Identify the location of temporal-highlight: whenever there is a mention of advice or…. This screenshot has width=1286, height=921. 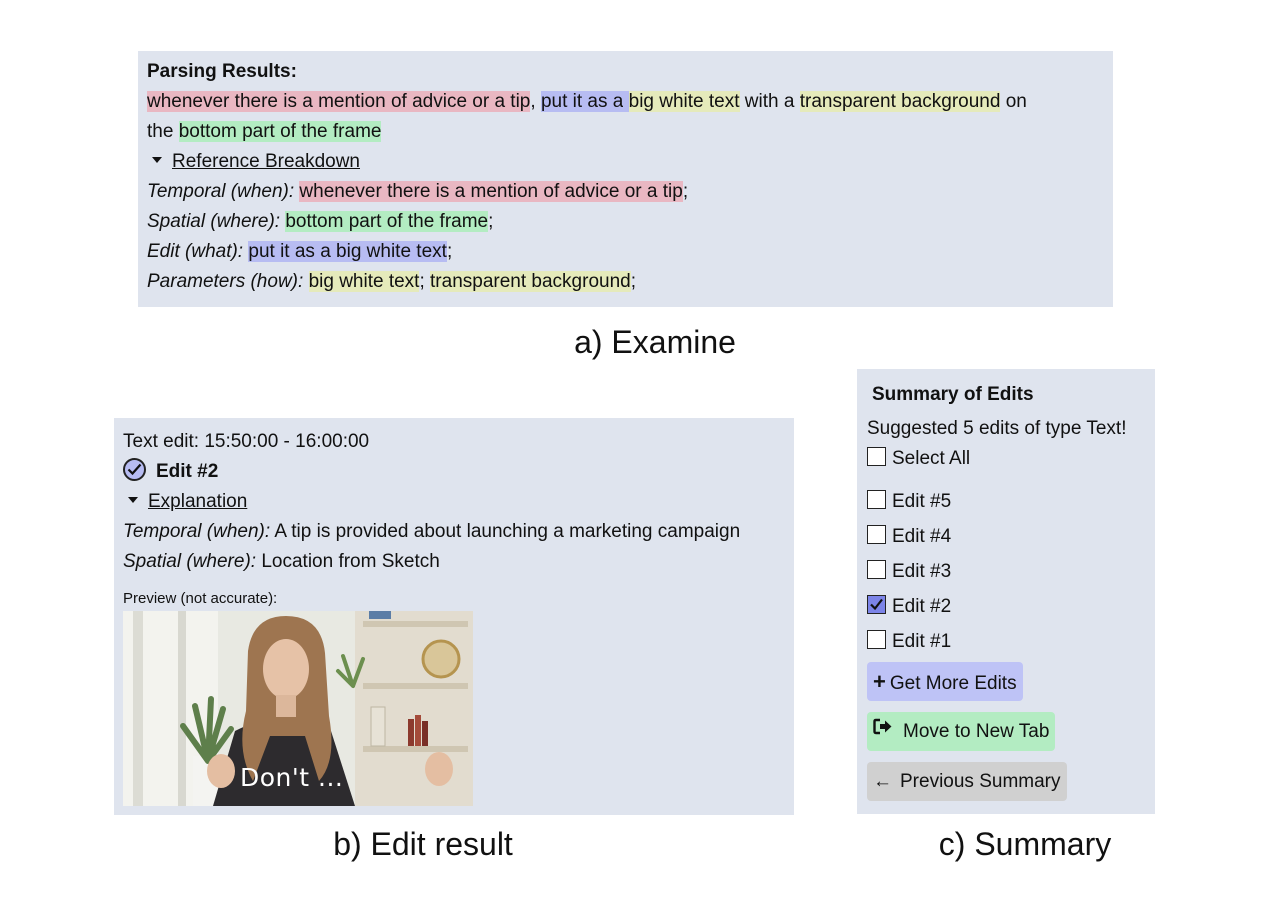
(339, 101).